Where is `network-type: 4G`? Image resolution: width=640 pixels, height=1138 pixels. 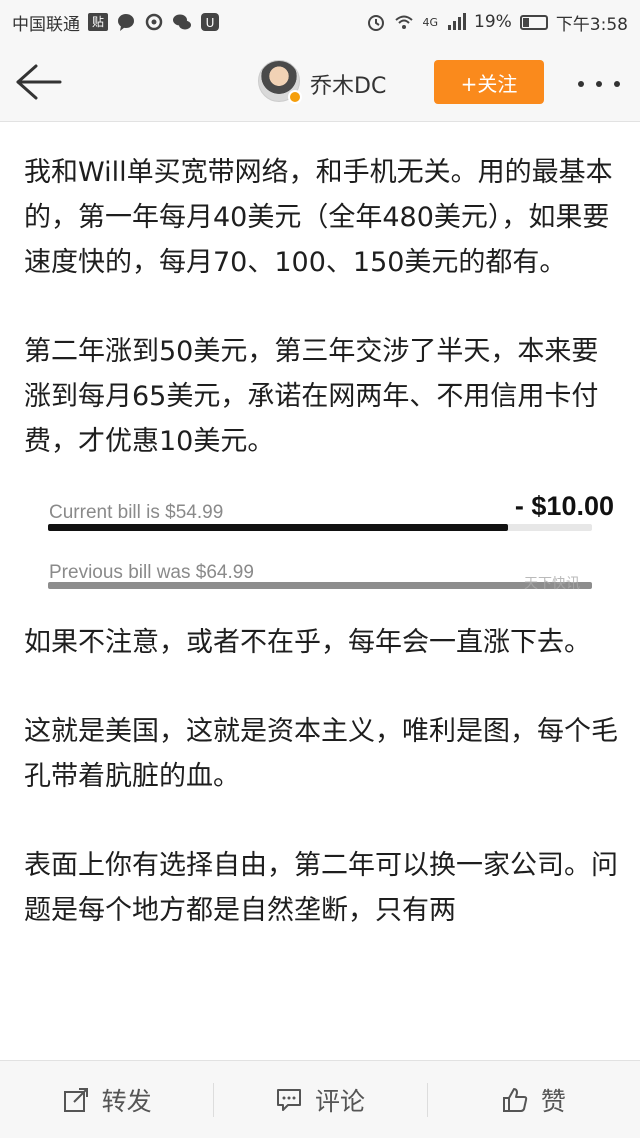 network-type: 4G is located at coordinates (430, 22).